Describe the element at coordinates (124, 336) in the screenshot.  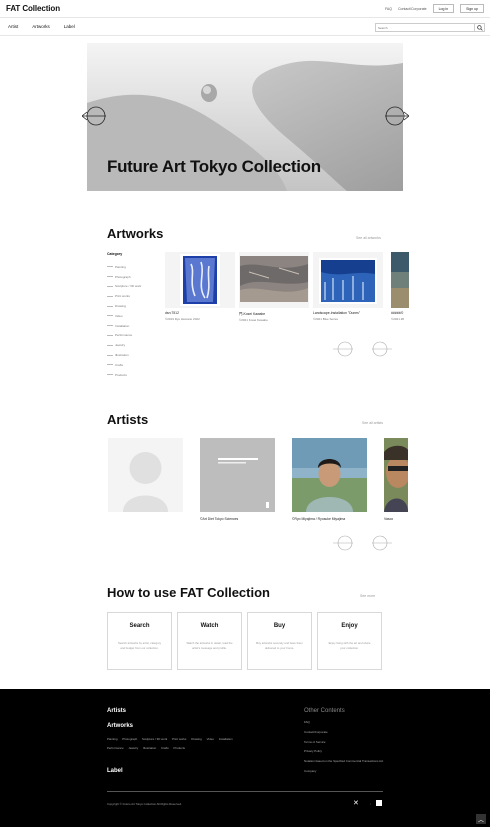
I see `category-item: Performance` at that location.